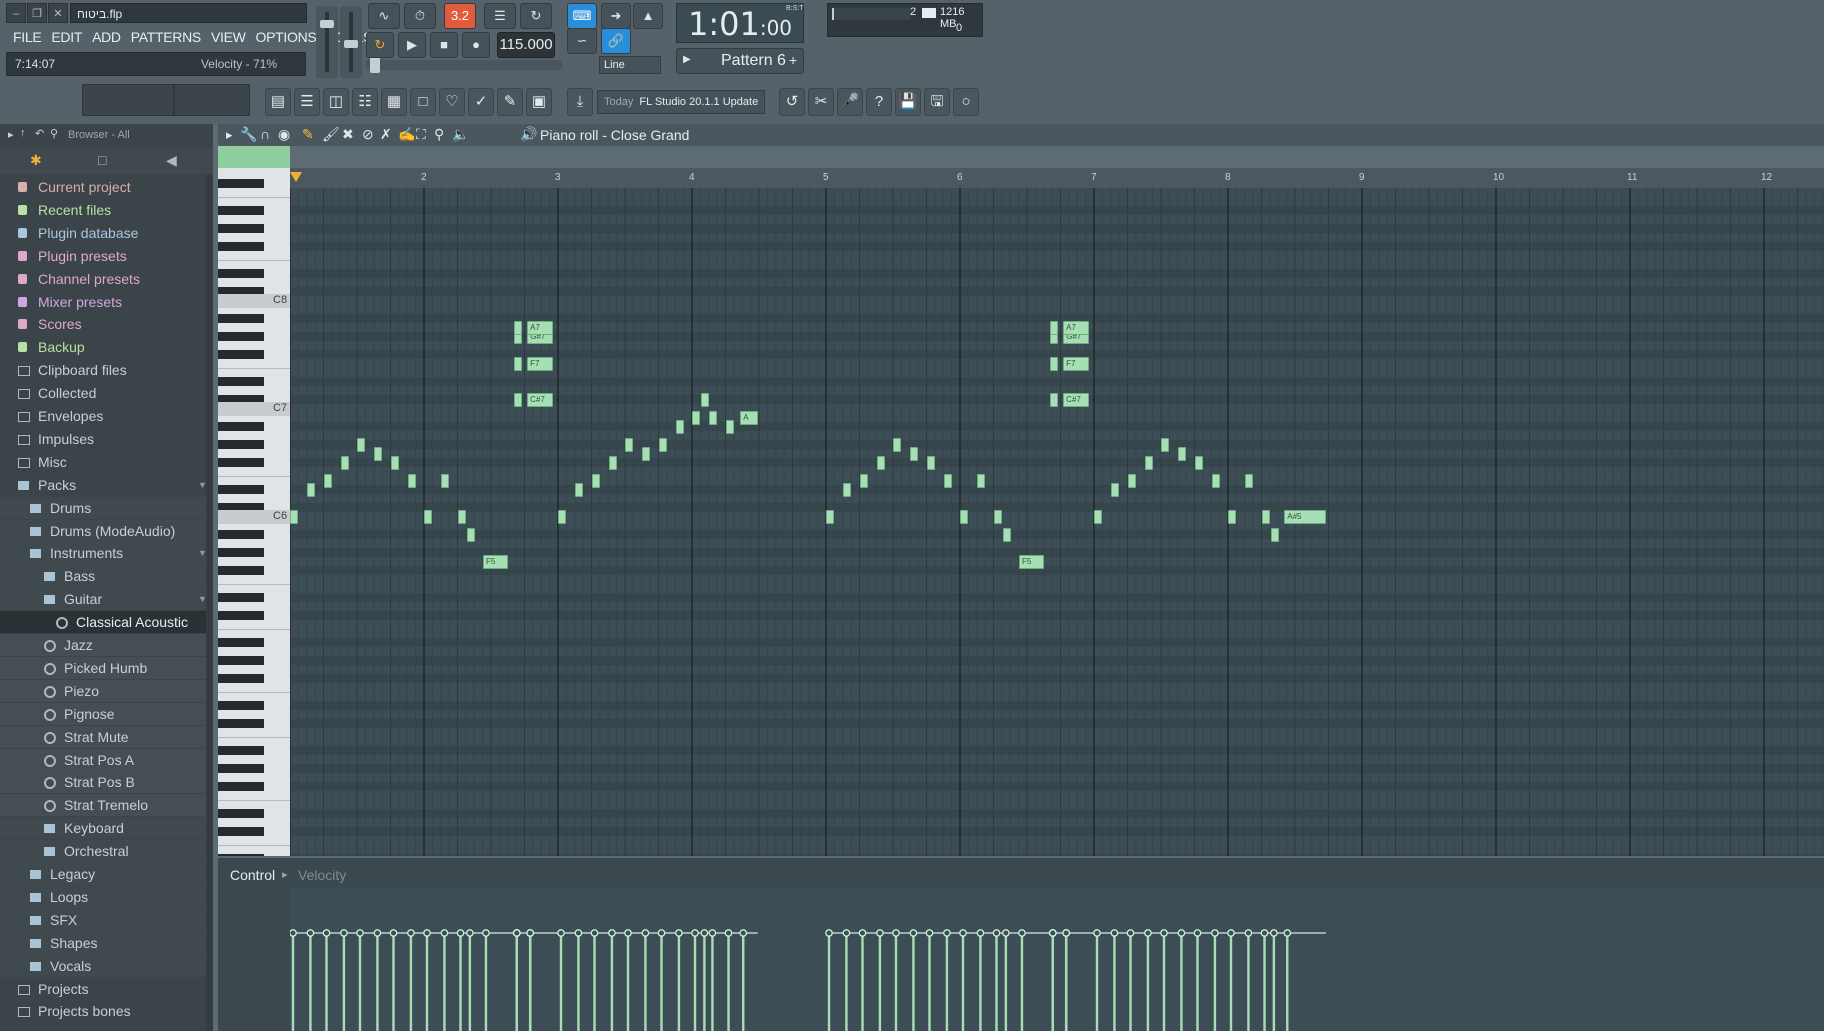 Image resolution: width=1824 pixels, height=1031 pixels. What do you see at coordinates (106, 393) in the screenshot?
I see `browser-item: Collected` at bounding box center [106, 393].